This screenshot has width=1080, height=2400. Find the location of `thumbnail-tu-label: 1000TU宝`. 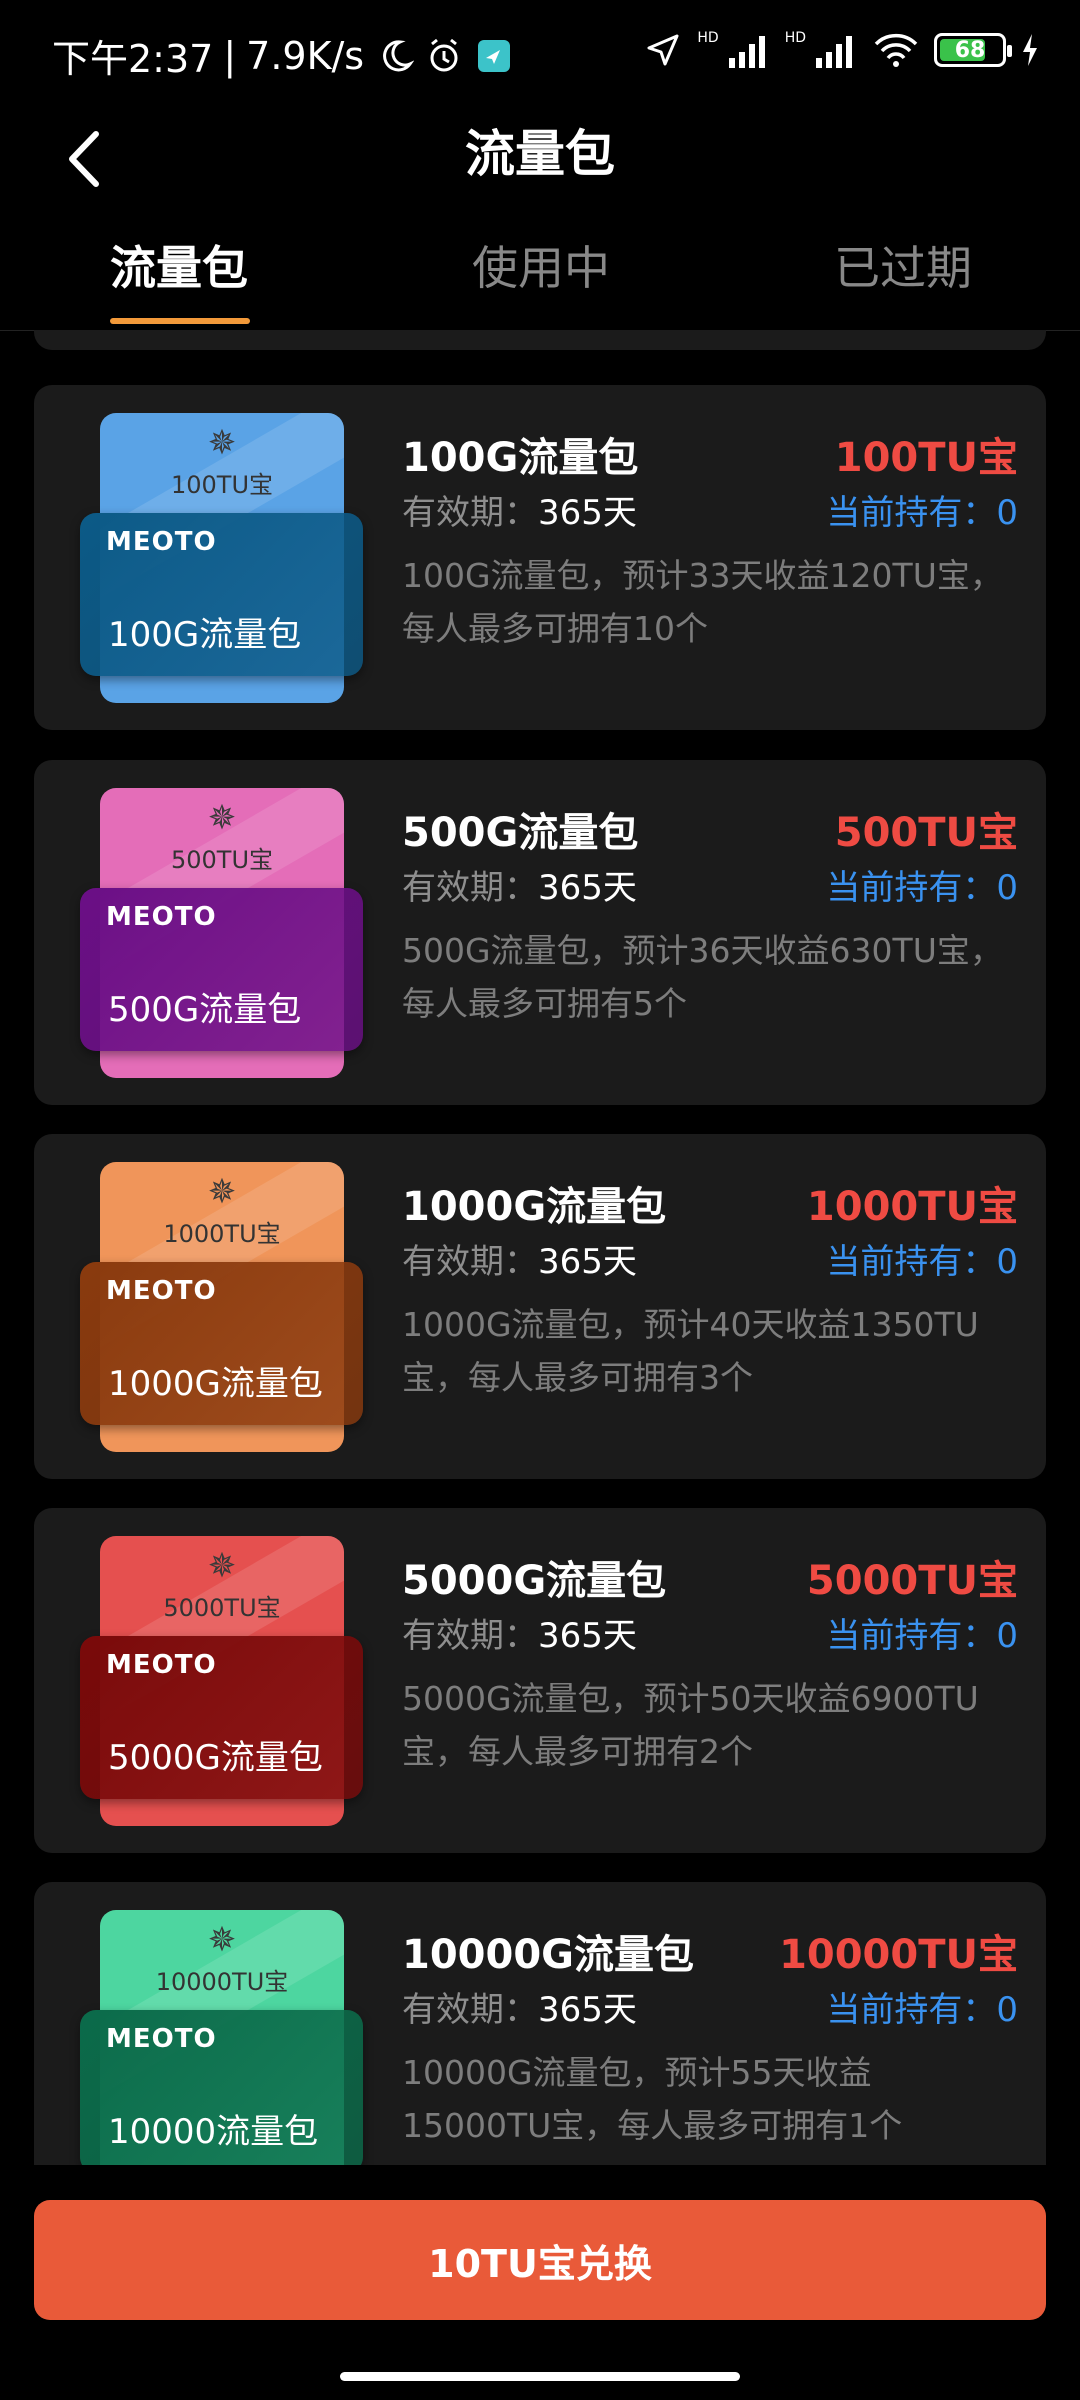

thumbnail-tu-label: 1000TU宝 is located at coordinates (222, 1234).